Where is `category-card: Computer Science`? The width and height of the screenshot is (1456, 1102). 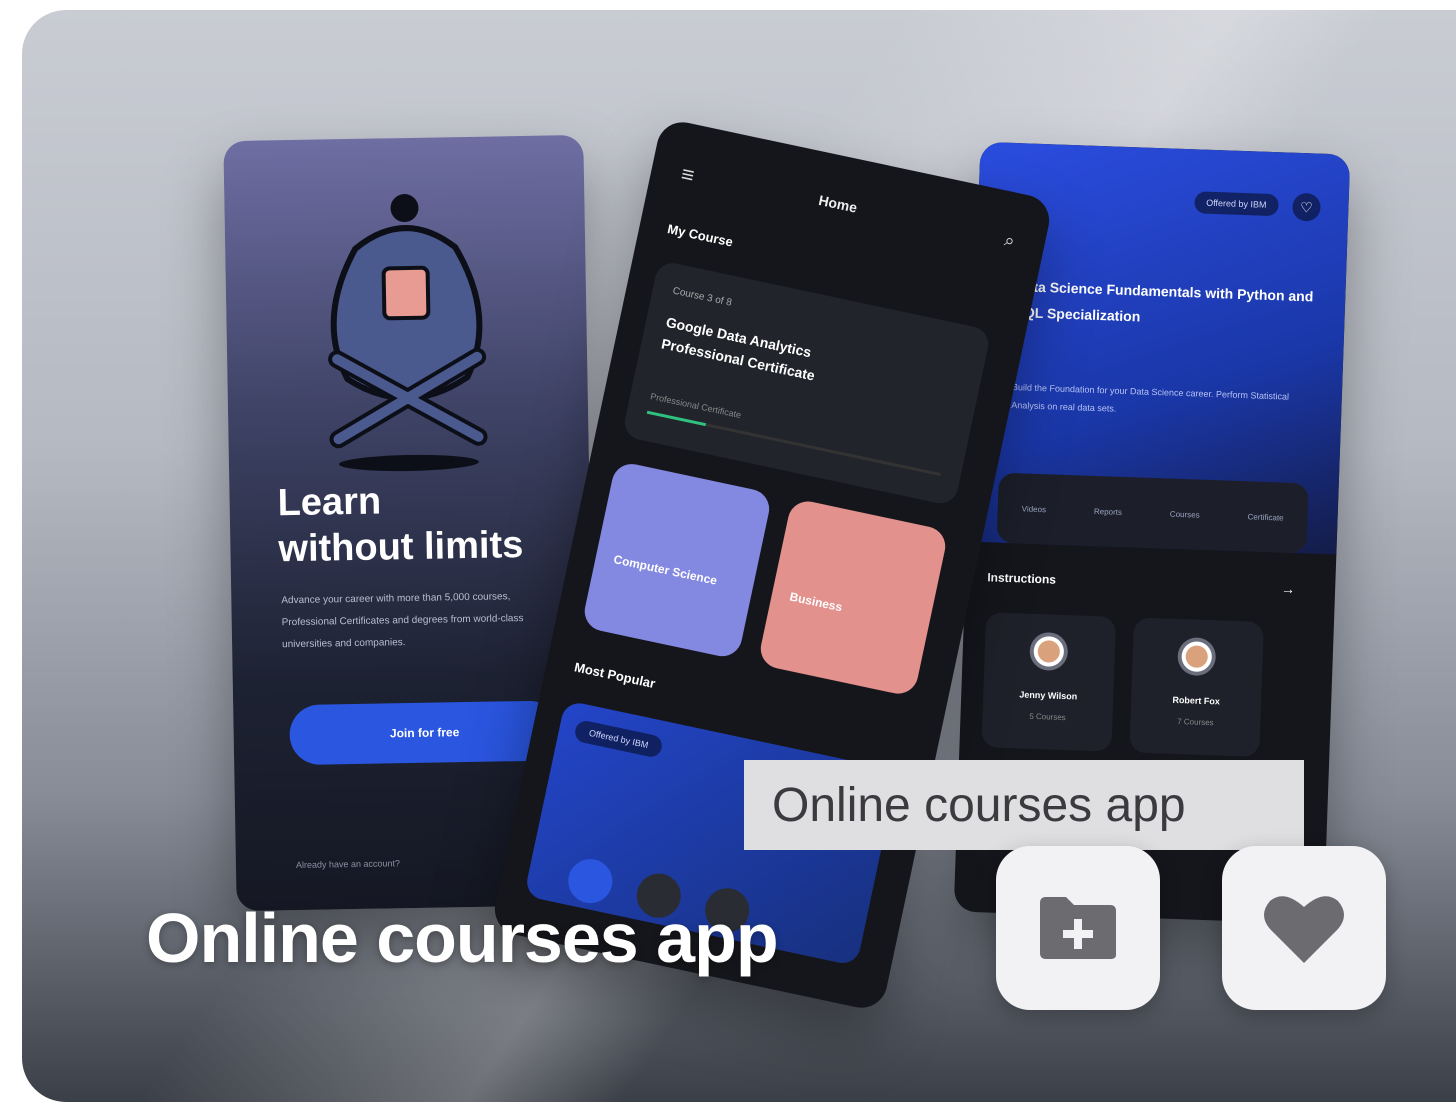
category-card: Computer Science is located at coordinates (677, 560).